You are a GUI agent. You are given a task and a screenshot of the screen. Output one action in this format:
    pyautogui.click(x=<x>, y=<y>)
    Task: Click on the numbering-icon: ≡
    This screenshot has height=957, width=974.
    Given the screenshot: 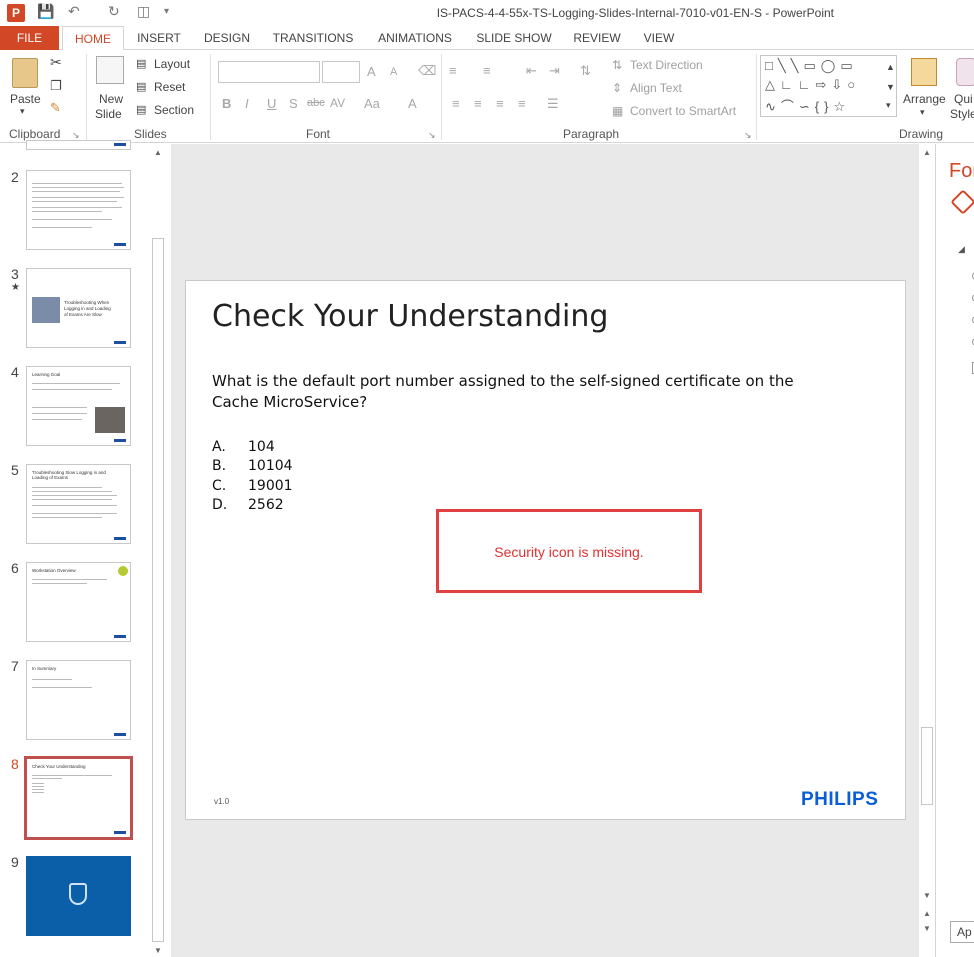 What is the action you would take?
    pyautogui.click(x=487, y=70)
    